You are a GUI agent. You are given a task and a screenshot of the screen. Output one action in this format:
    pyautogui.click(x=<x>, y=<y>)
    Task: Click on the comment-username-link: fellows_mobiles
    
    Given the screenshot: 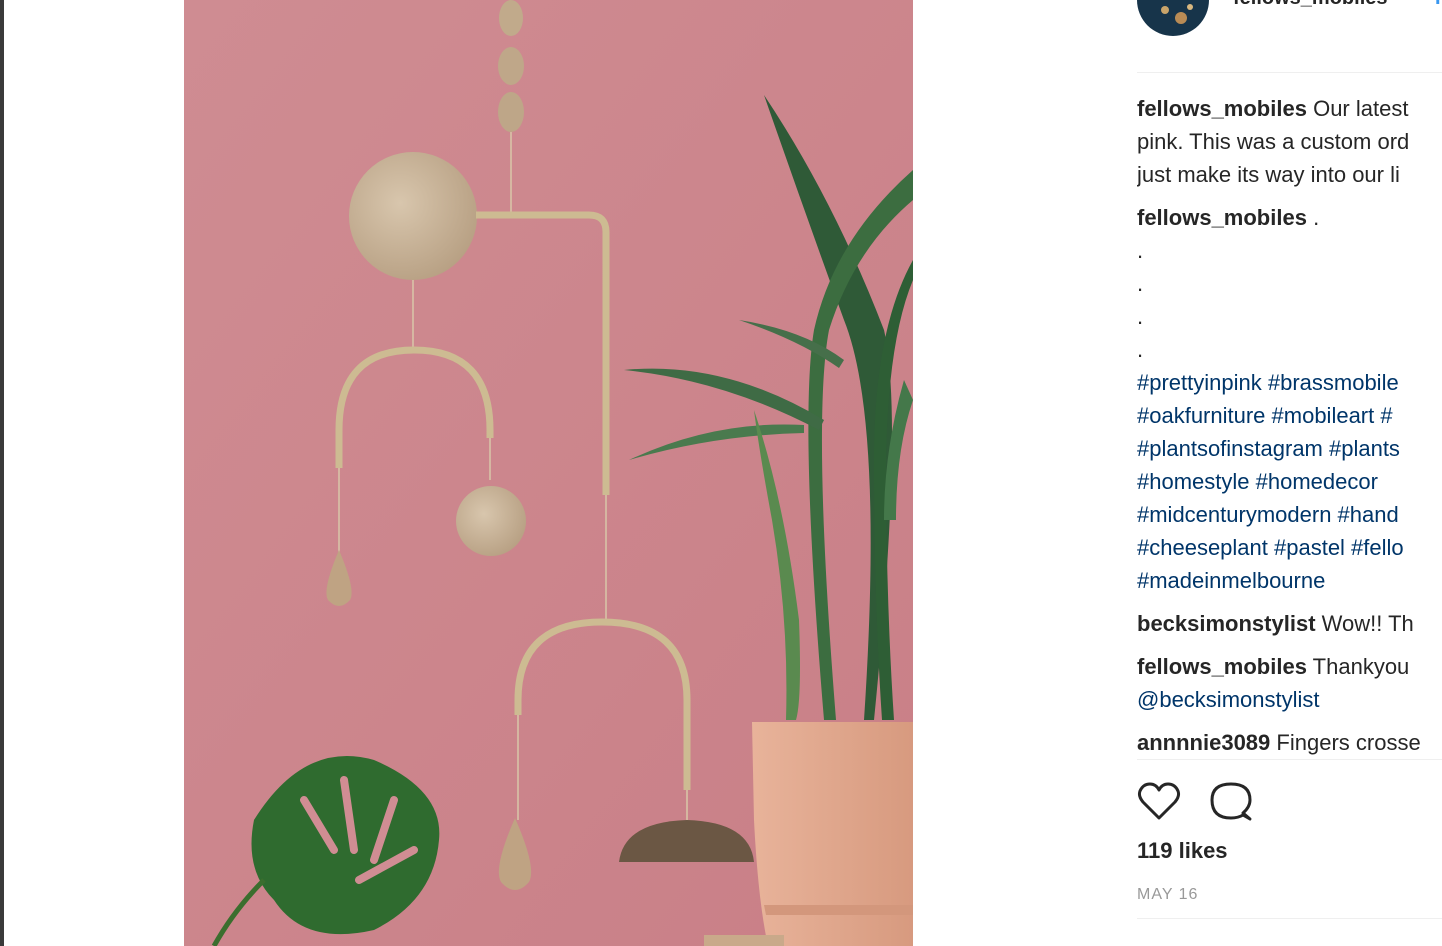 What is the action you would take?
    pyautogui.click(x=1222, y=666)
    